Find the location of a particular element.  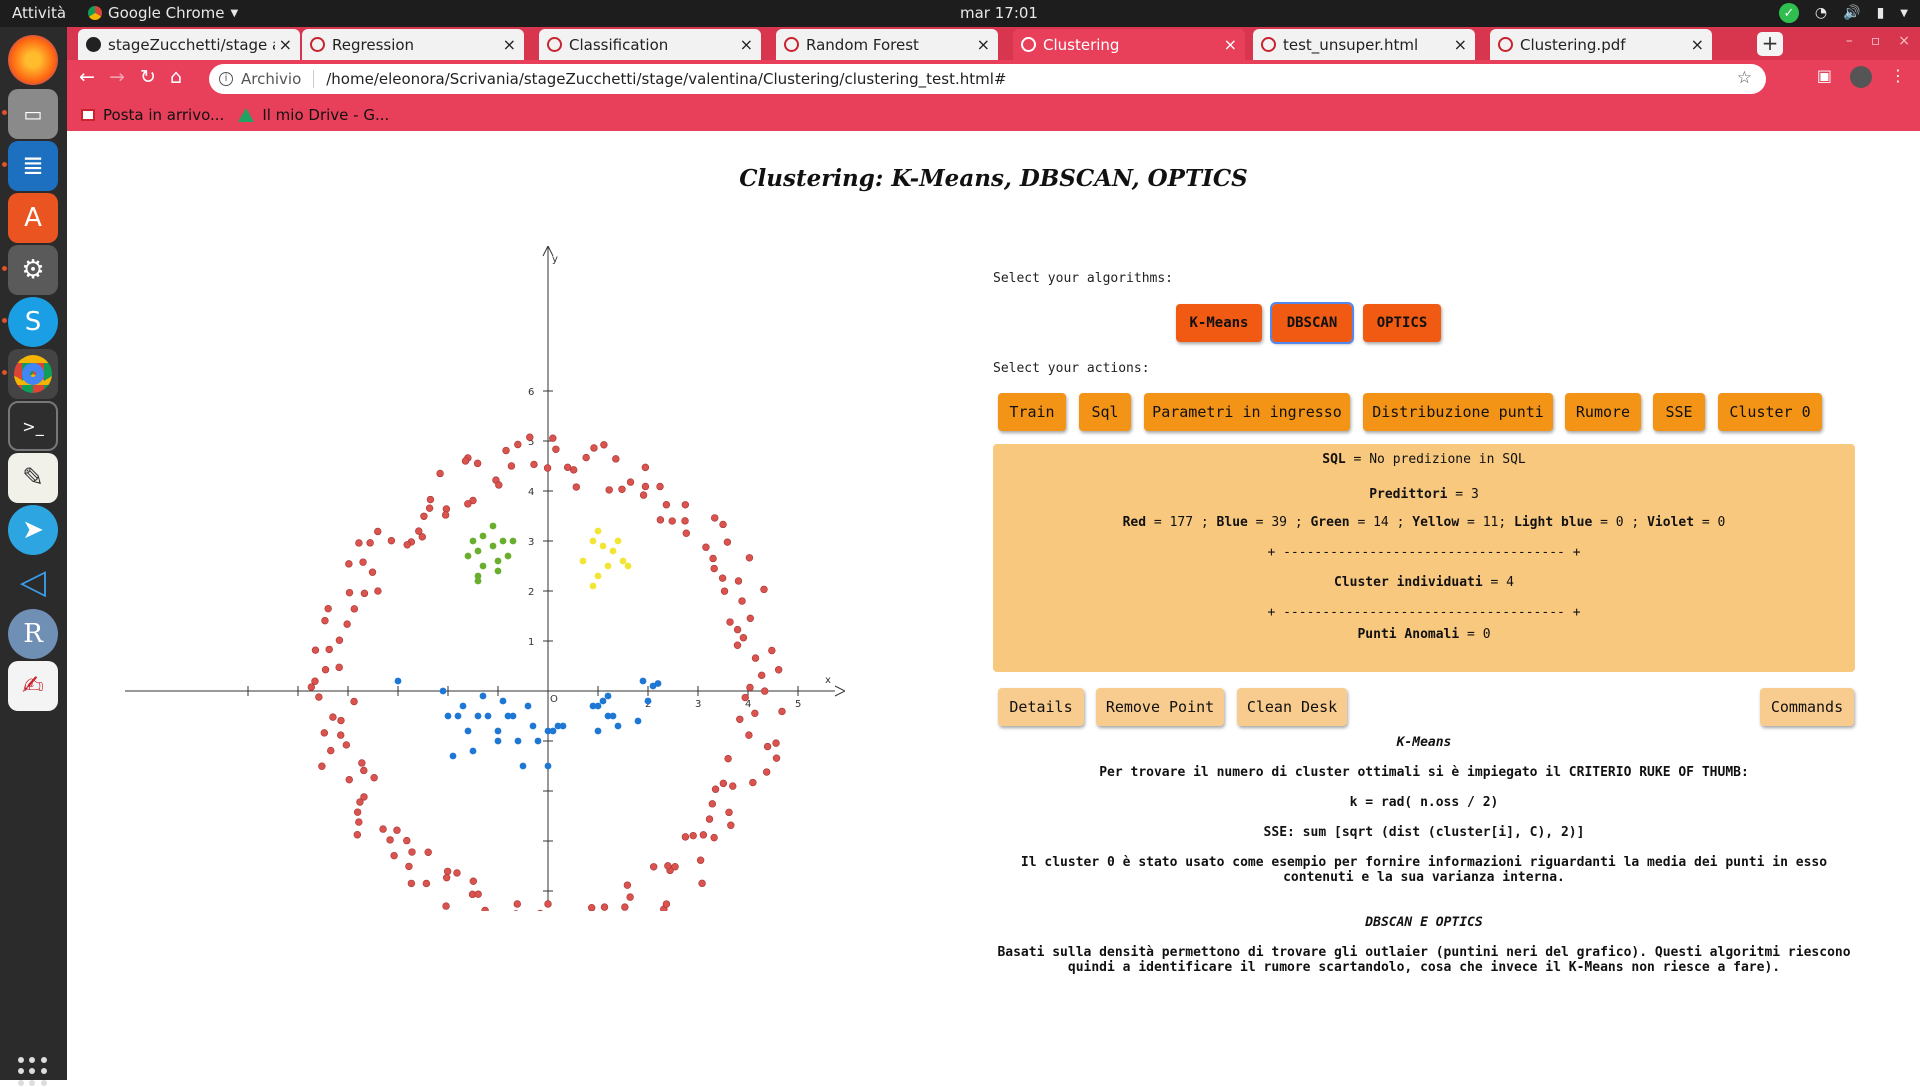

skype-icon: S is located at coordinates (33, 322).